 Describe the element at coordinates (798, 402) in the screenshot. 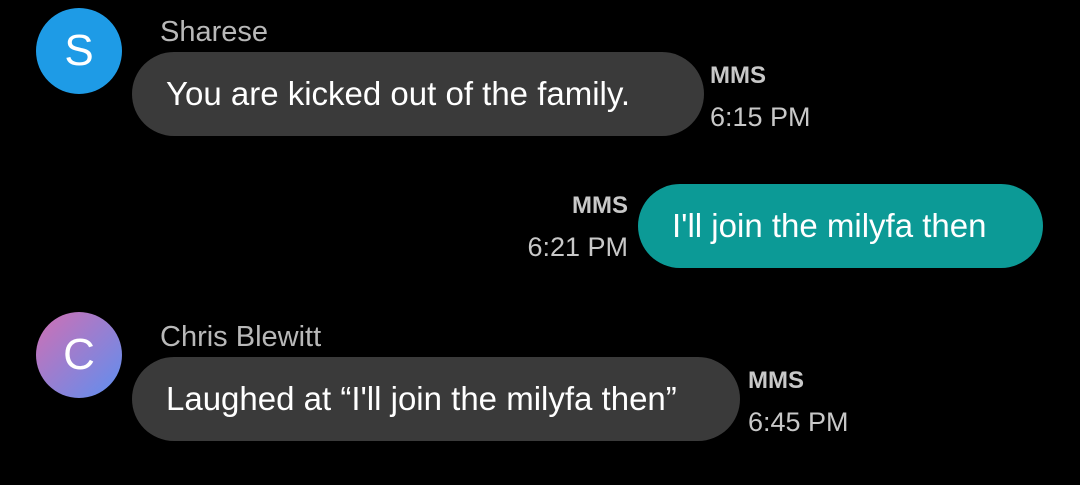

I see `message-meta: MMS 6:45 PM` at that location.